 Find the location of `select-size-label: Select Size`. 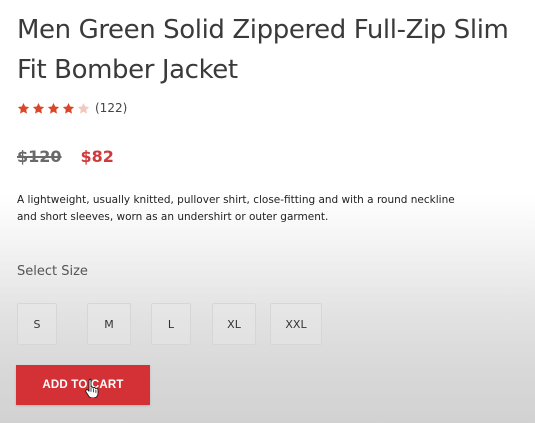

select-size-label: Select Size is located at coordinates (52, 271).